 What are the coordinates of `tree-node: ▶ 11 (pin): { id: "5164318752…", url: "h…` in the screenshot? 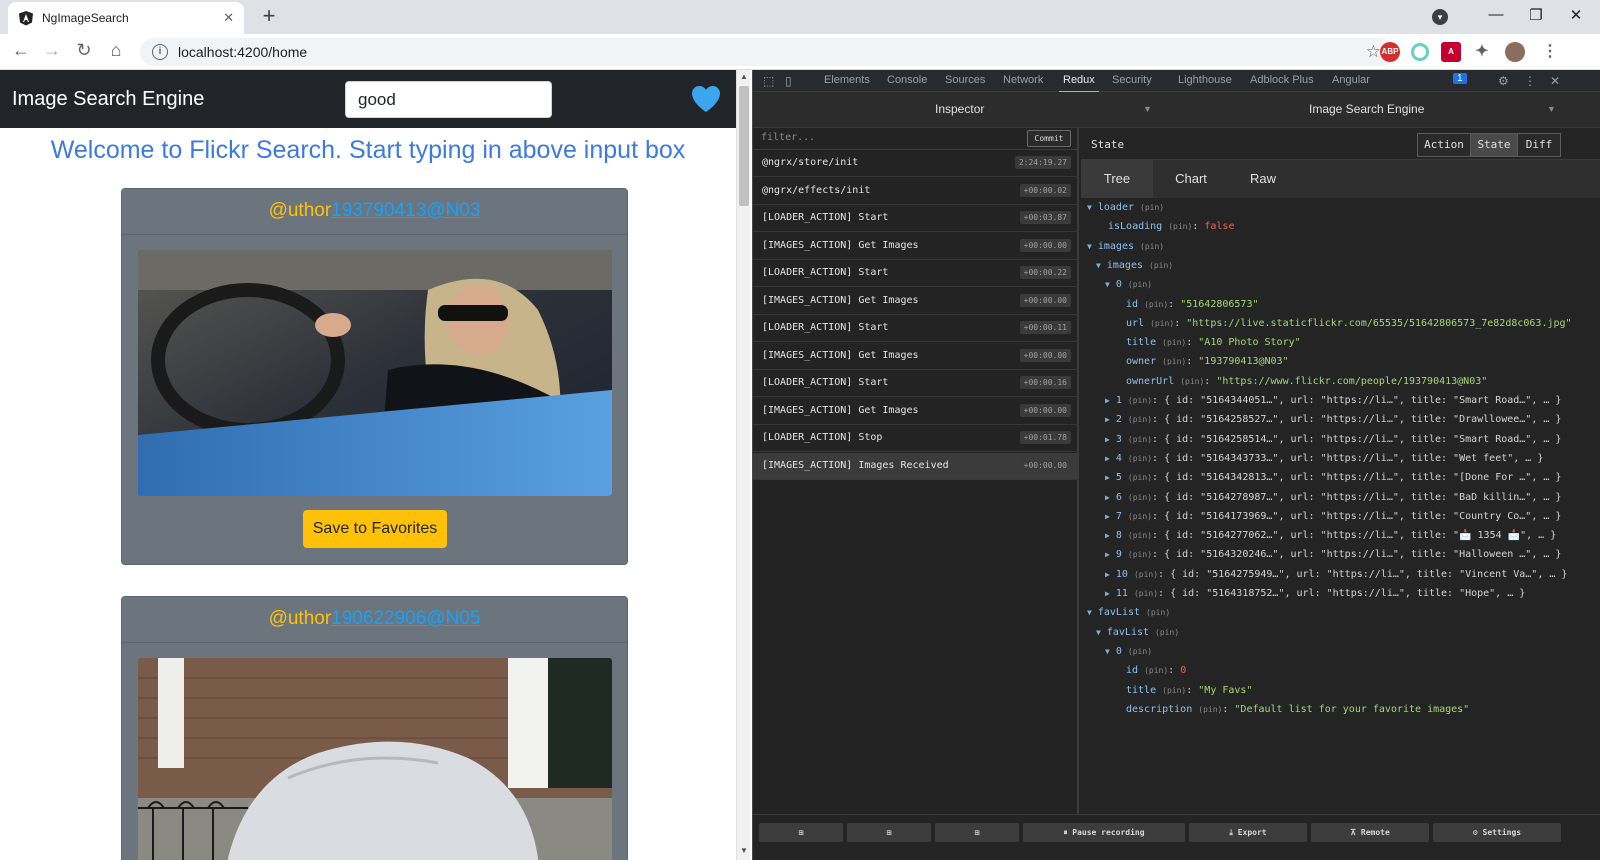 It's located at (1315, 597).